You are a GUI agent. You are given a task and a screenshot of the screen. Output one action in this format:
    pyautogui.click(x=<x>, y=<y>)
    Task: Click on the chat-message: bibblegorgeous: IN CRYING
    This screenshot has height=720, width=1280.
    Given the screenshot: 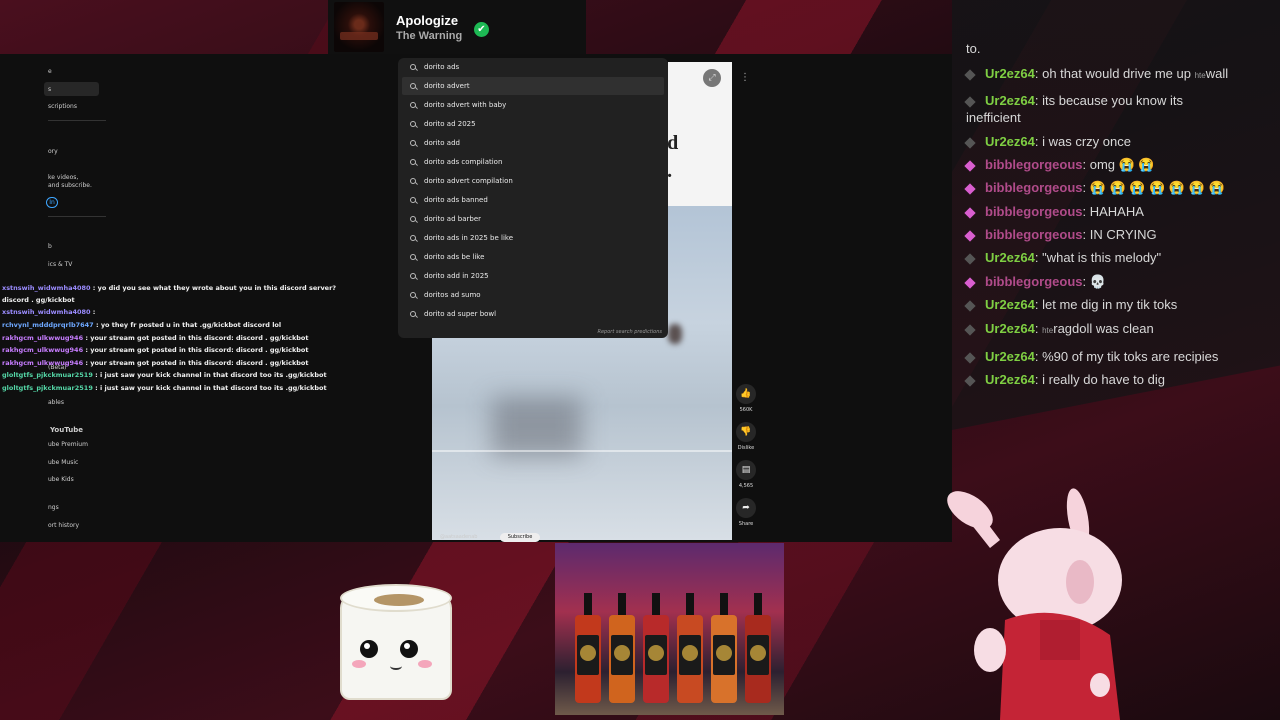 What is the action you would take?
    pyautogui.click(x=1061, y=234)
    